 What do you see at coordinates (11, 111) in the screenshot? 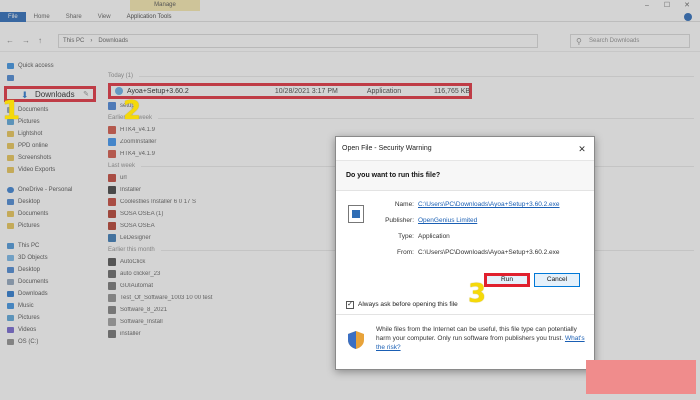
I see `step-number-1: 1` at bounding box center [11, 111].